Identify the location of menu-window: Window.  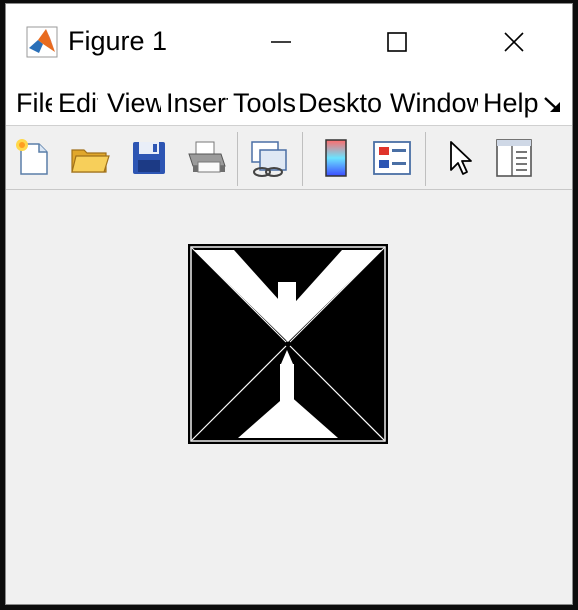
(434, 103).